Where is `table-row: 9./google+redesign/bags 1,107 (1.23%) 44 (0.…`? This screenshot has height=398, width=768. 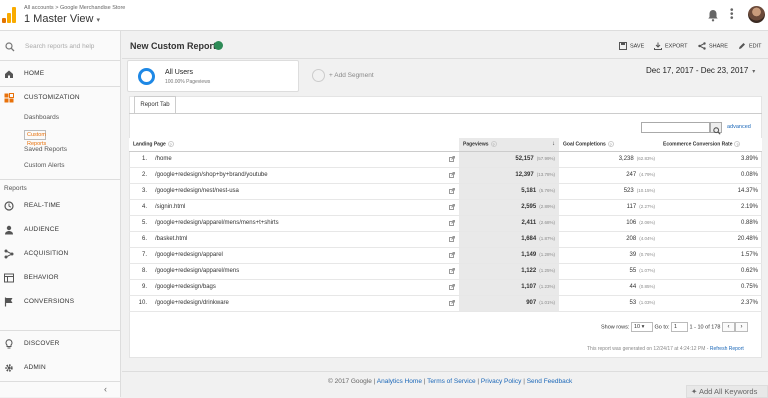 table-row: 9./google+redesign/bags 1,107 (1.23%) 44 (0.… is located at coordinates (445, 287).